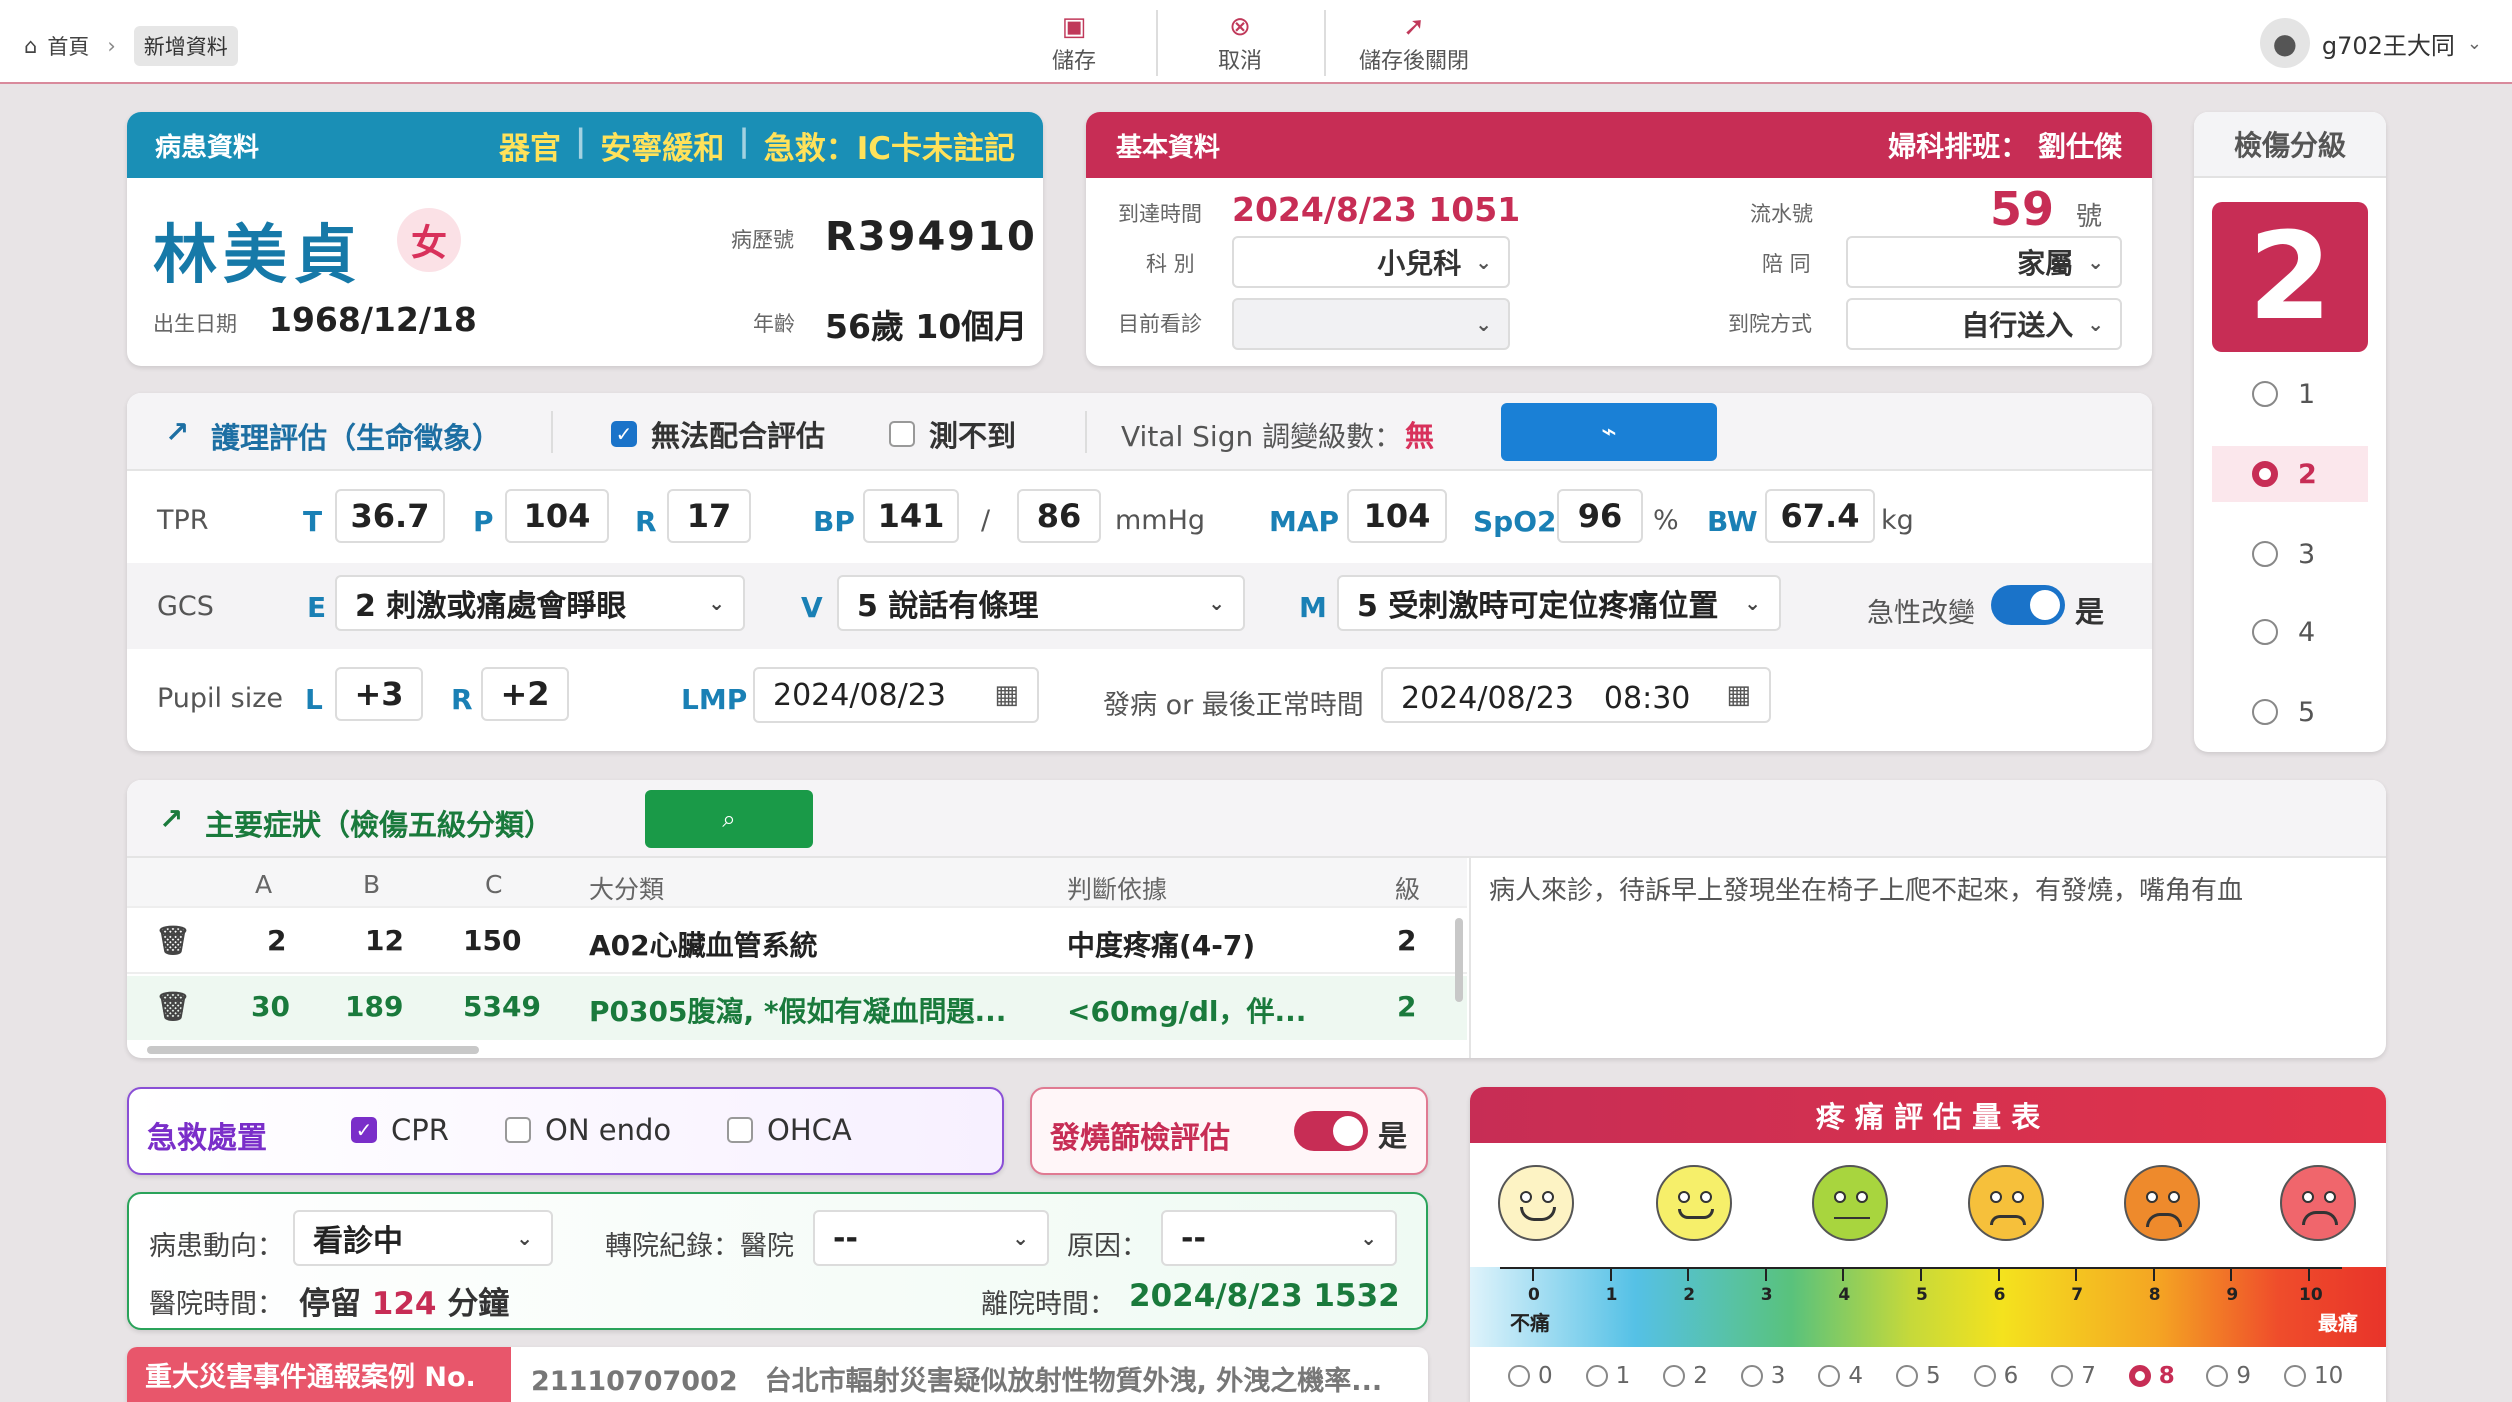 The height and width of the screenshot is (1402, 2512). I want to click on checkbox-cannot-assess: ✓ 無法配合評估, so click(718, 434).